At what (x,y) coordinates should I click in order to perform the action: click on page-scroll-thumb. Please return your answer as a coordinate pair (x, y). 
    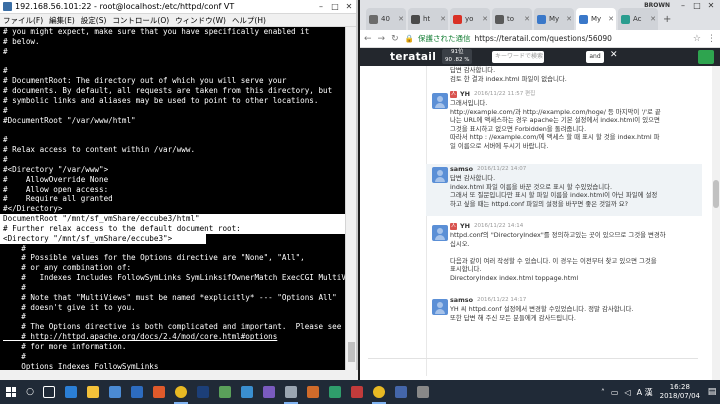
    Looking at the image, I should click on (716, 194).